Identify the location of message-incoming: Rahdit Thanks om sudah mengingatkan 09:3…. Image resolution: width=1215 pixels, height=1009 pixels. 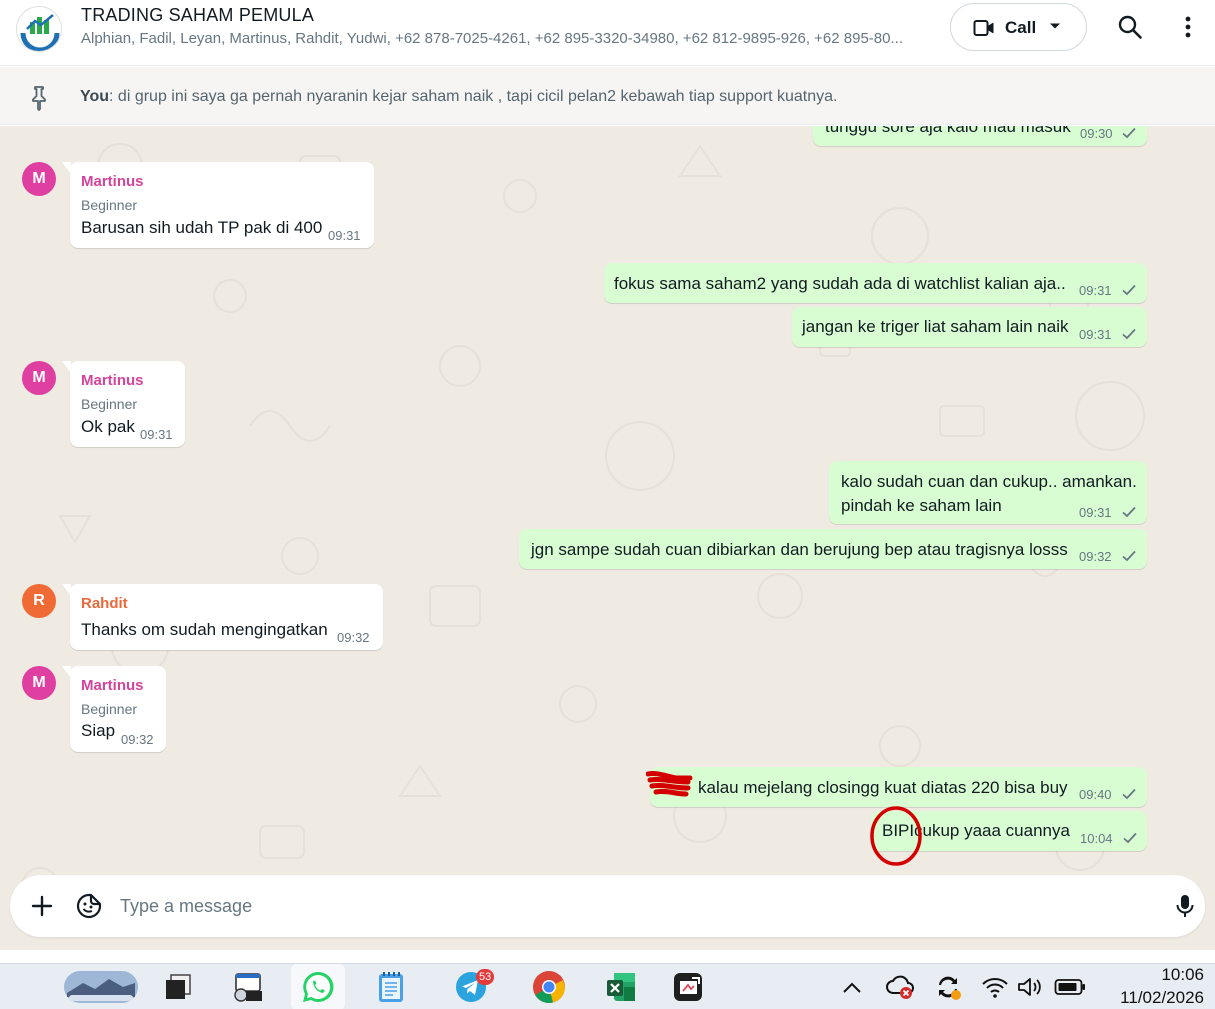
(222, 617).